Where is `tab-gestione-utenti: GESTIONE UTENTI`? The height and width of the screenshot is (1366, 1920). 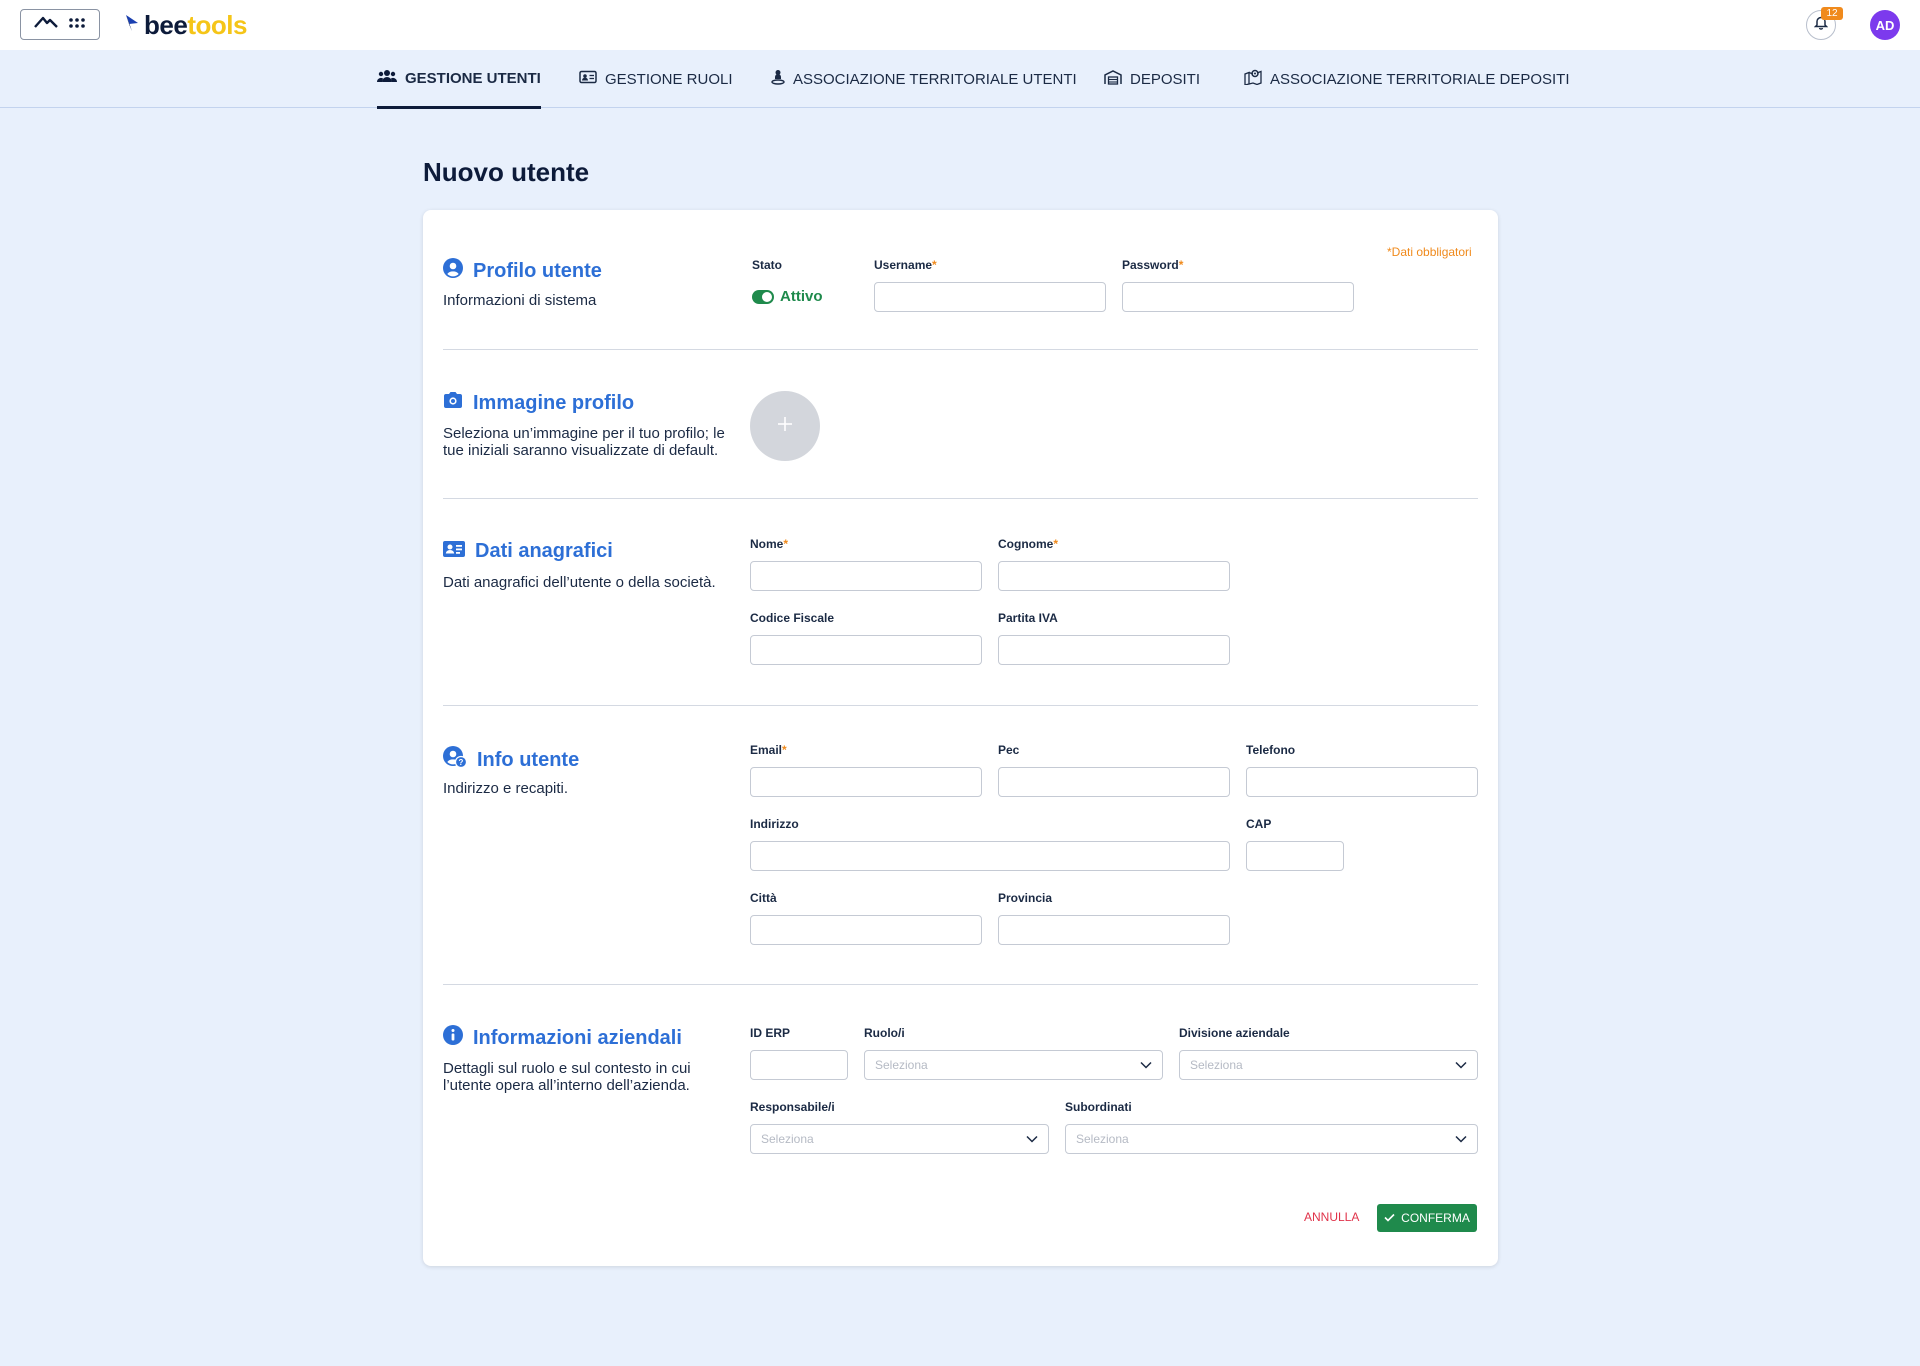 tab-gestione-utenti: GESTIONE UTENTI is located at coordinates (458, 79).